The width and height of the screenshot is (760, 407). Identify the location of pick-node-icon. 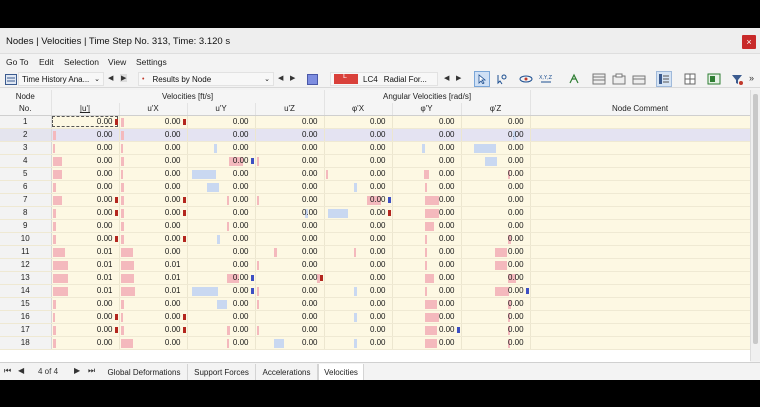
(501, 79).